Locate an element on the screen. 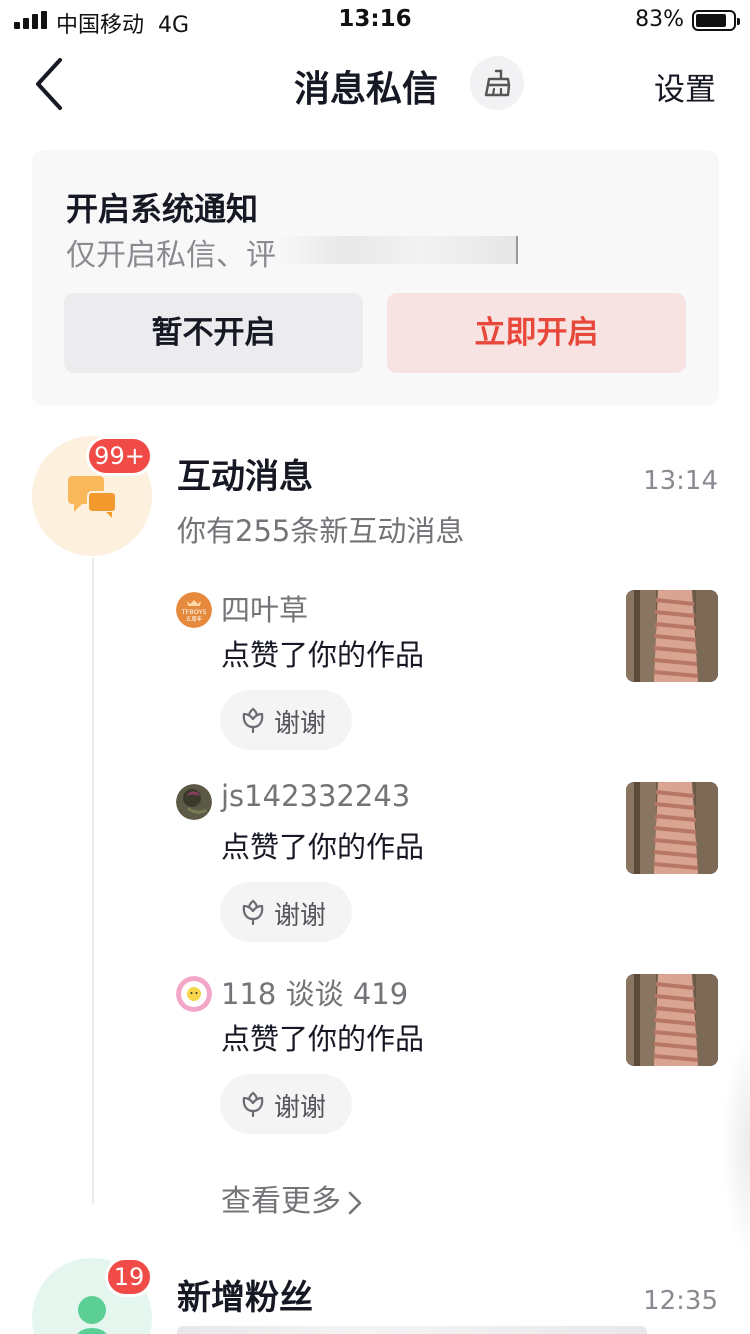 The image size is (750, 1334). see-more-label: 查看更多 is located at coordinates (281, 1201).